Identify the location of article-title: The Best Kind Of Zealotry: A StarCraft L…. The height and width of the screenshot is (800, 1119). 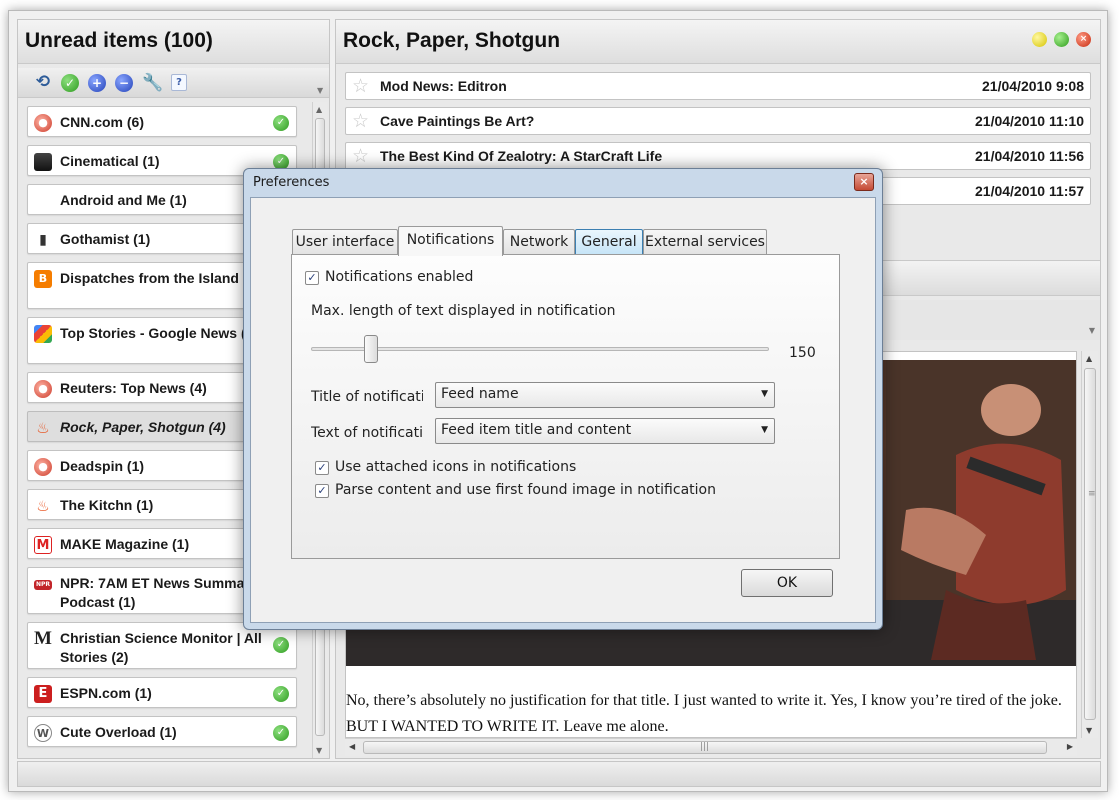
(521, 156).